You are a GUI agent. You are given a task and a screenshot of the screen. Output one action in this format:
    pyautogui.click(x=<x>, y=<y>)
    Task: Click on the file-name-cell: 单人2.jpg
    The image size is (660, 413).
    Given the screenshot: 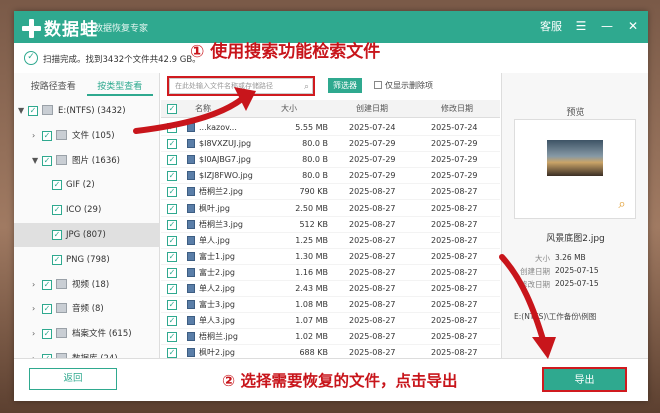 What is the action you would take?
    pyautogui.click(x=217, y=288)
    